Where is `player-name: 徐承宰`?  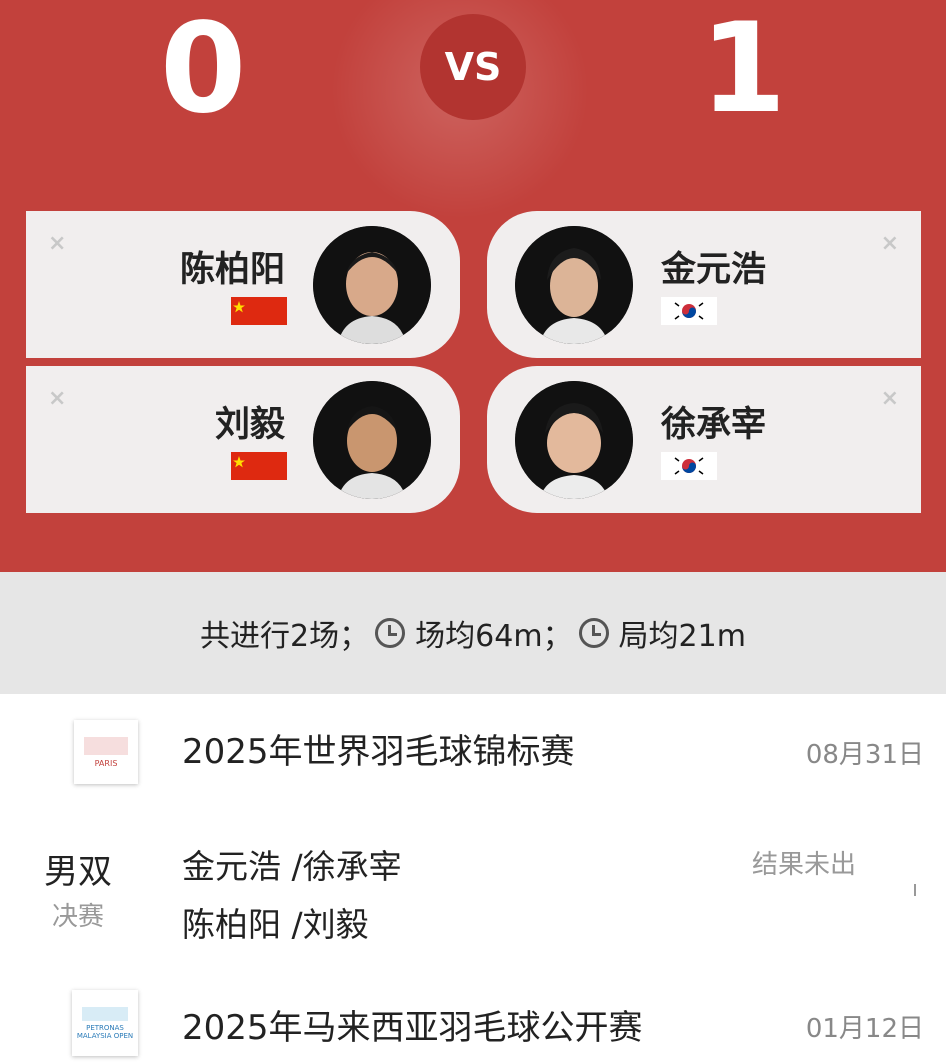
player-name: 徐承宰 is located at coordinates (714, 425).